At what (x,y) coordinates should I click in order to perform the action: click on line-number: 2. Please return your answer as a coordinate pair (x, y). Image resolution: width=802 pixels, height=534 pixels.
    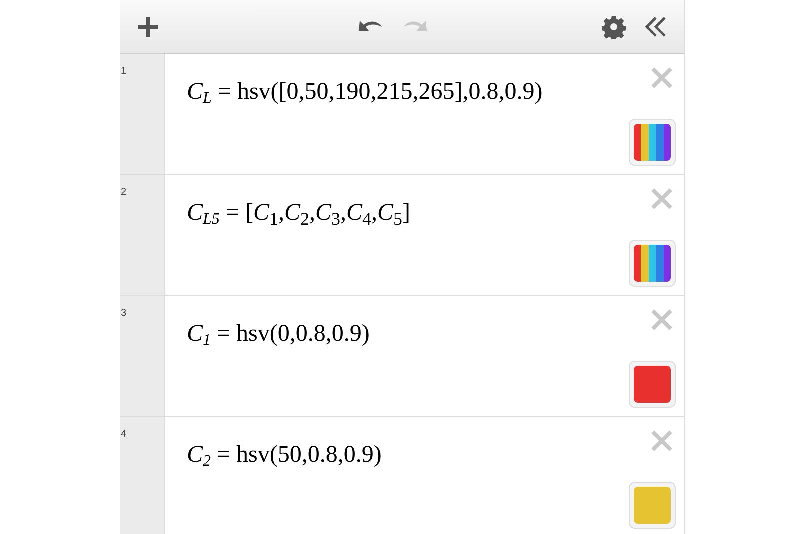
    Looking at the image, I should click on (124, 192).